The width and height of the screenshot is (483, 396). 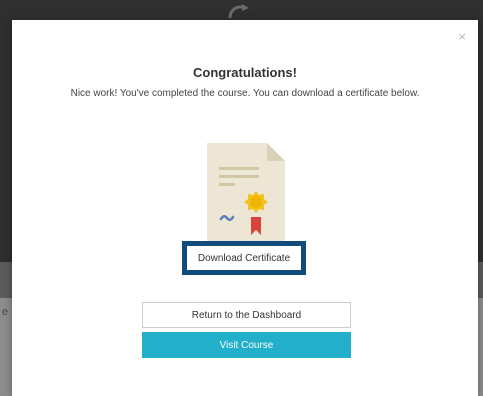 What do you see at coordinates (462, 36) in the screenshot?
I see `close-icon: ×` at bounding box center [462, 36].